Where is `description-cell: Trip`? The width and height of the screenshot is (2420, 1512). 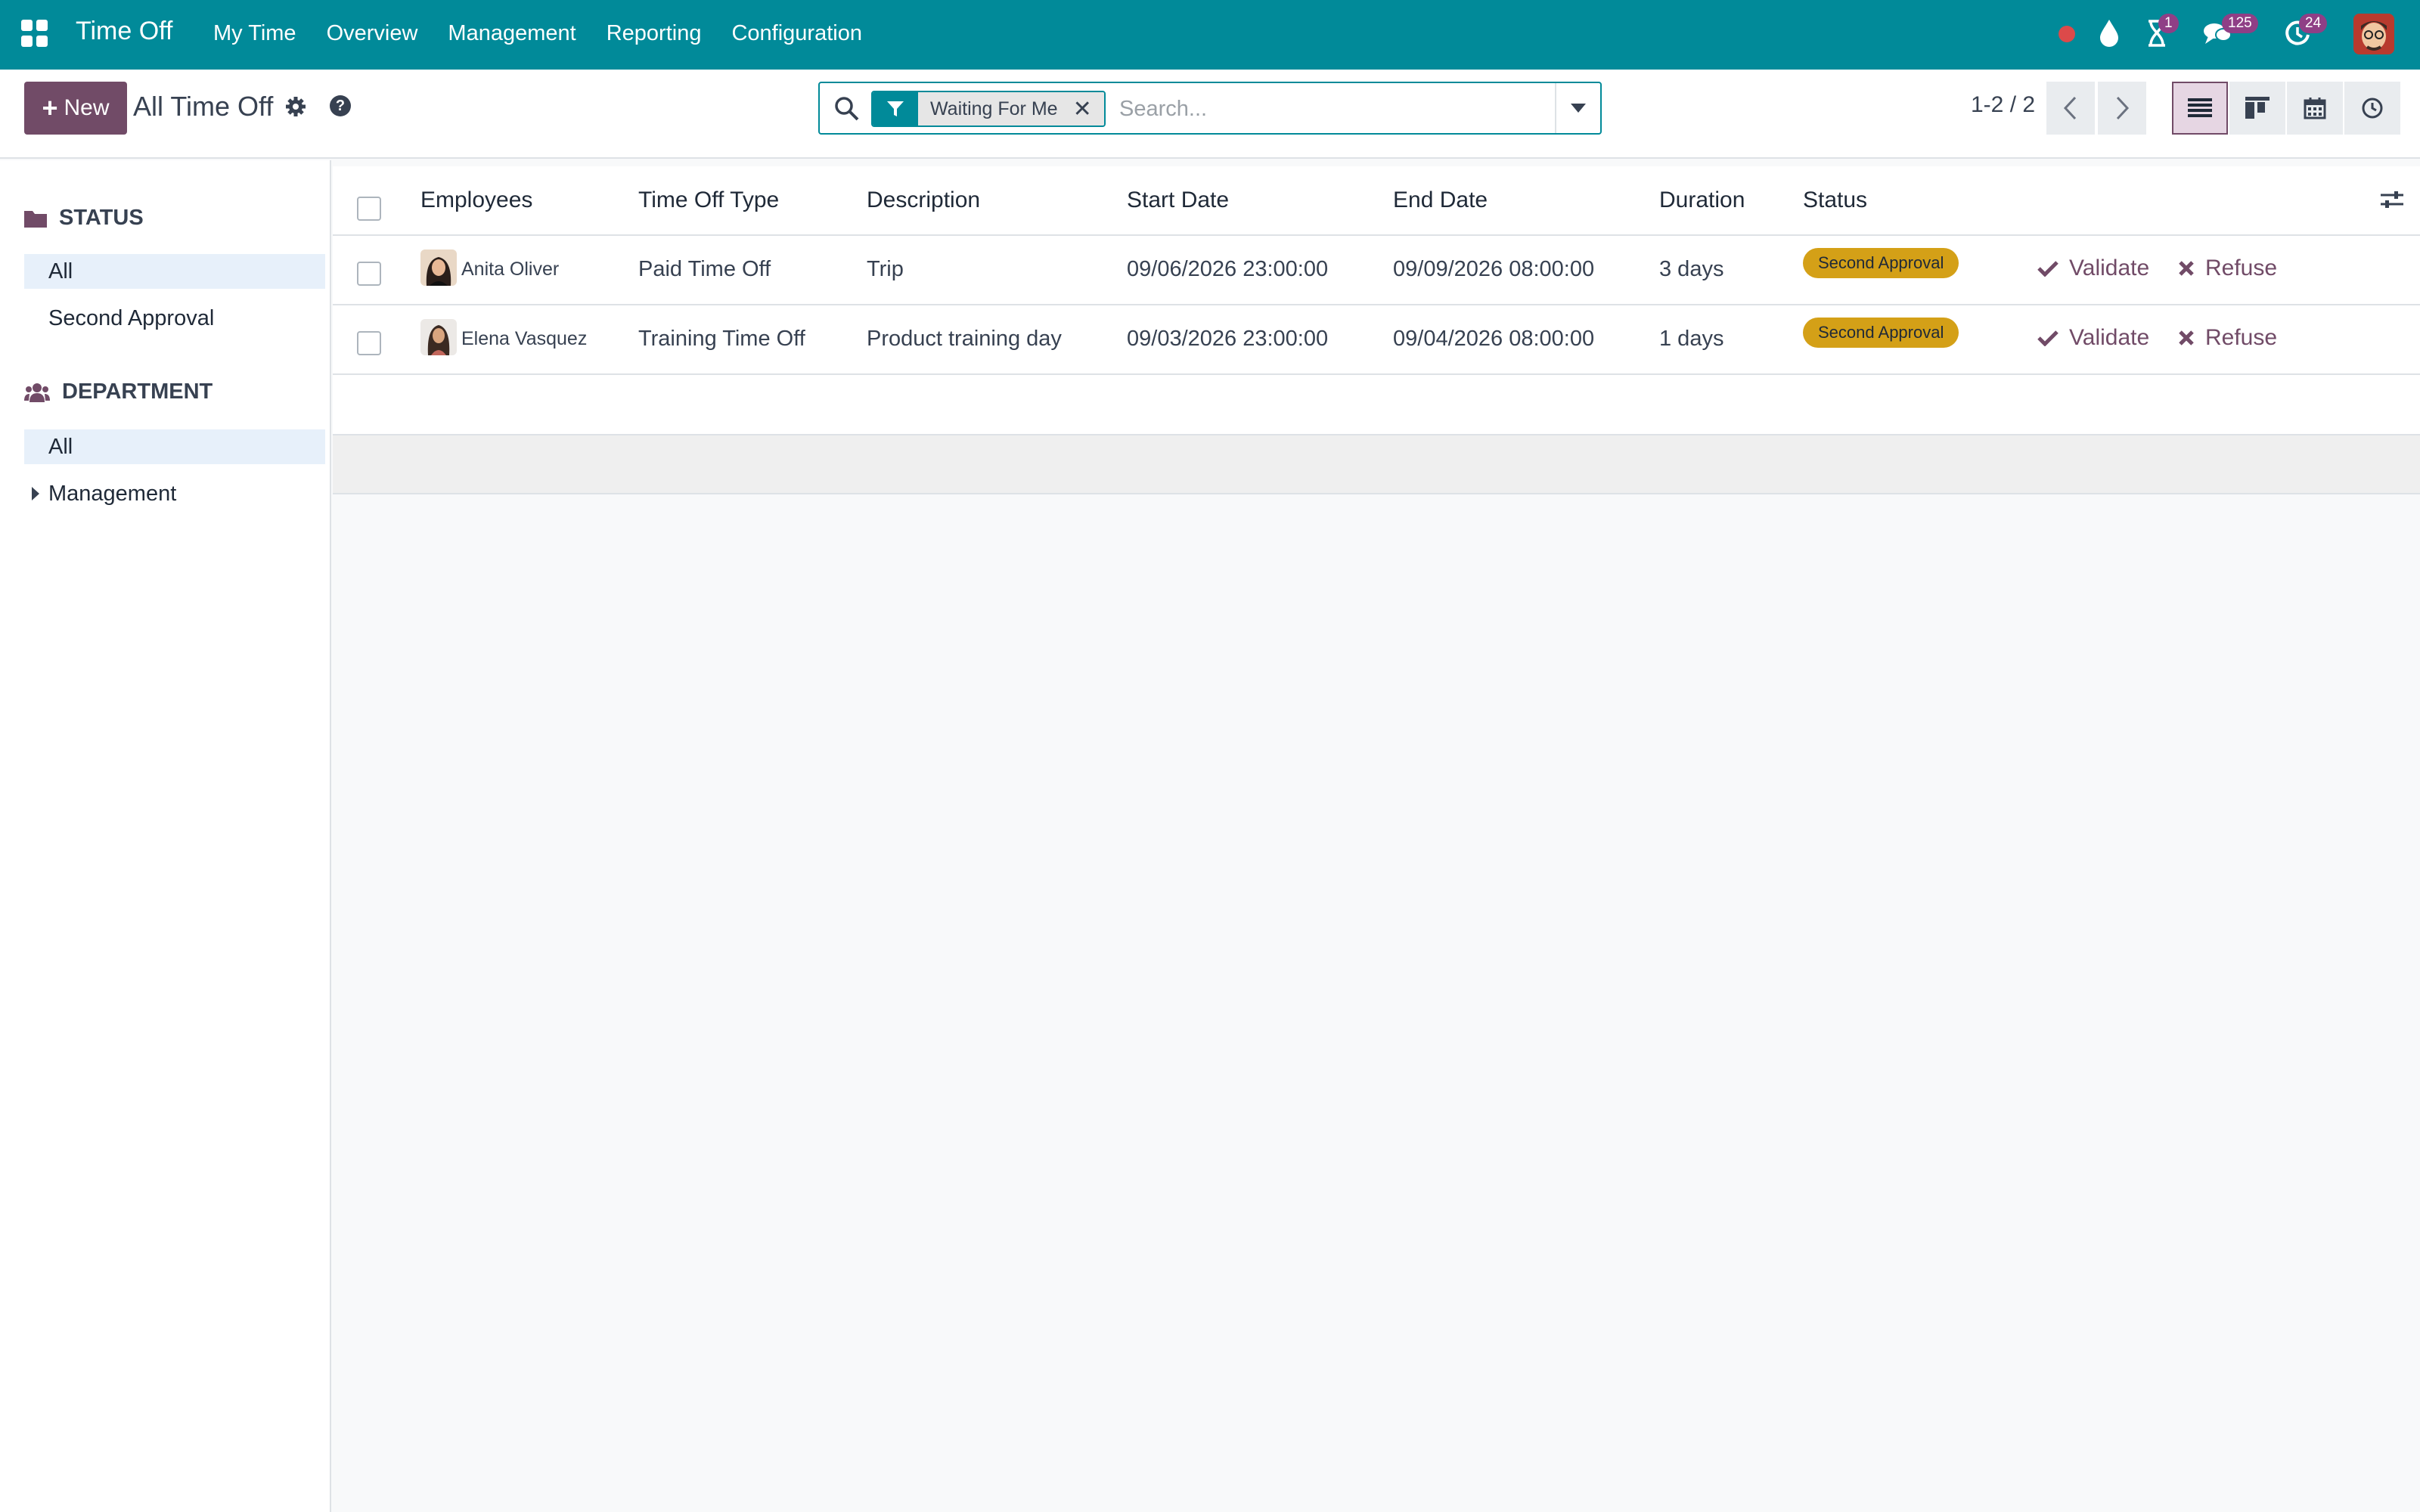 description-cell: Trip is located at coordinates (885, 269).